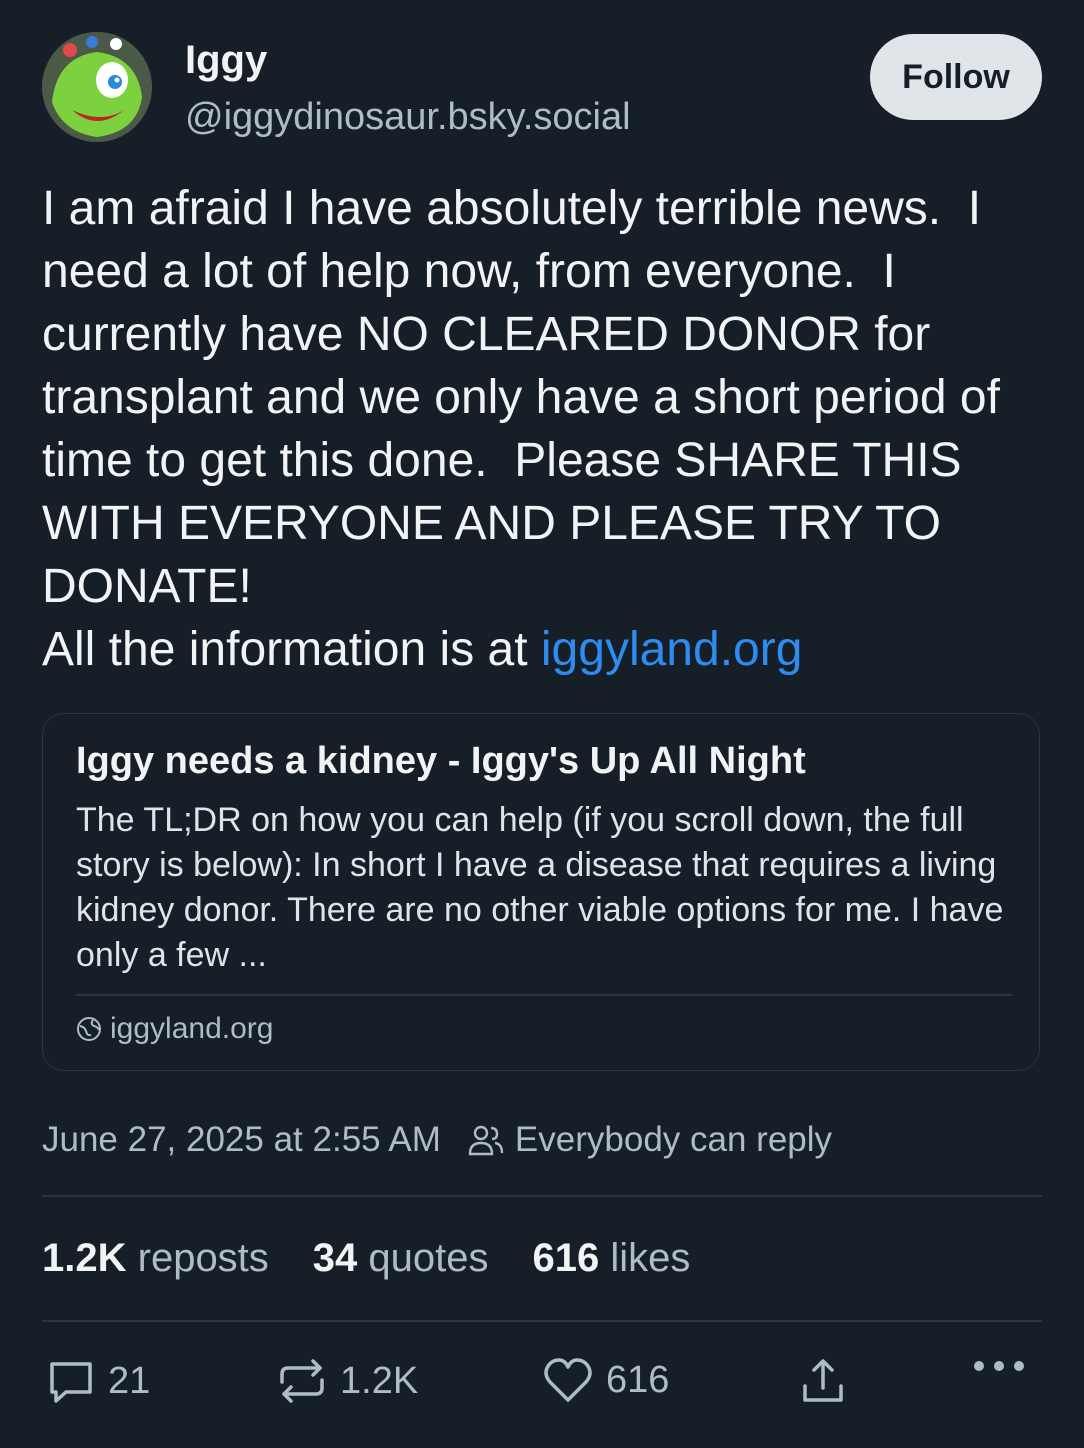 This screenshot has width=1084, height=1448. I want to click on avatar, so click(97, 87).